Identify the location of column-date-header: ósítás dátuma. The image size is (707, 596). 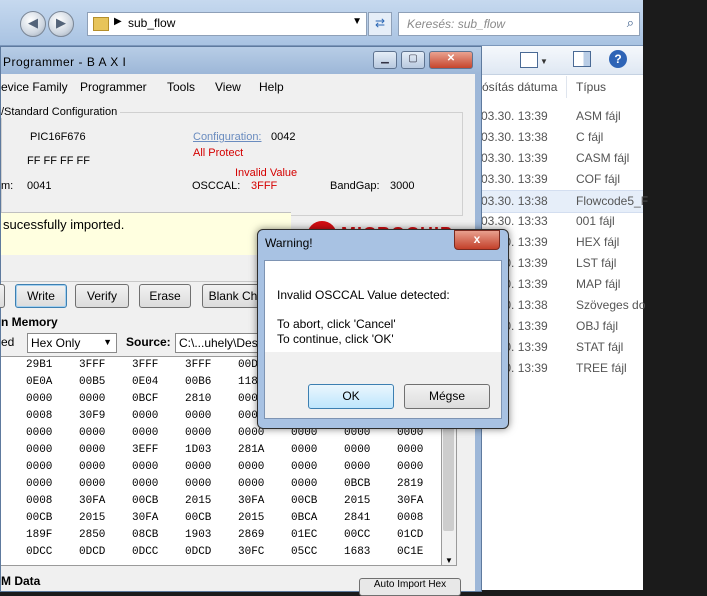
(519, 87).